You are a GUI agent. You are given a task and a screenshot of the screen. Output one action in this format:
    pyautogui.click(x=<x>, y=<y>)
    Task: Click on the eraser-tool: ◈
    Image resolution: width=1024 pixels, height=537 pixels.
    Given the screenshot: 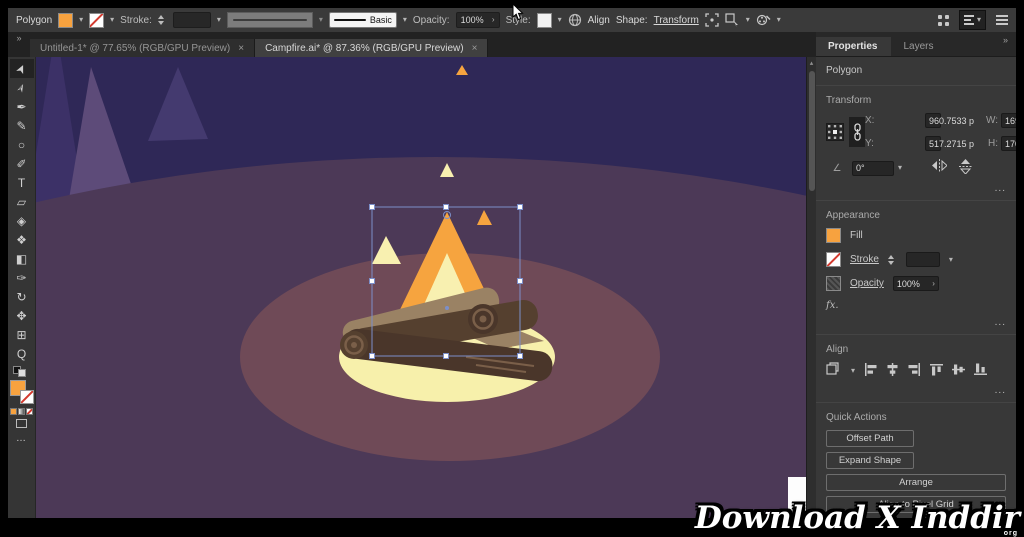 What is the action you would take?
    pyautogui.click(x=22, y=220)
    